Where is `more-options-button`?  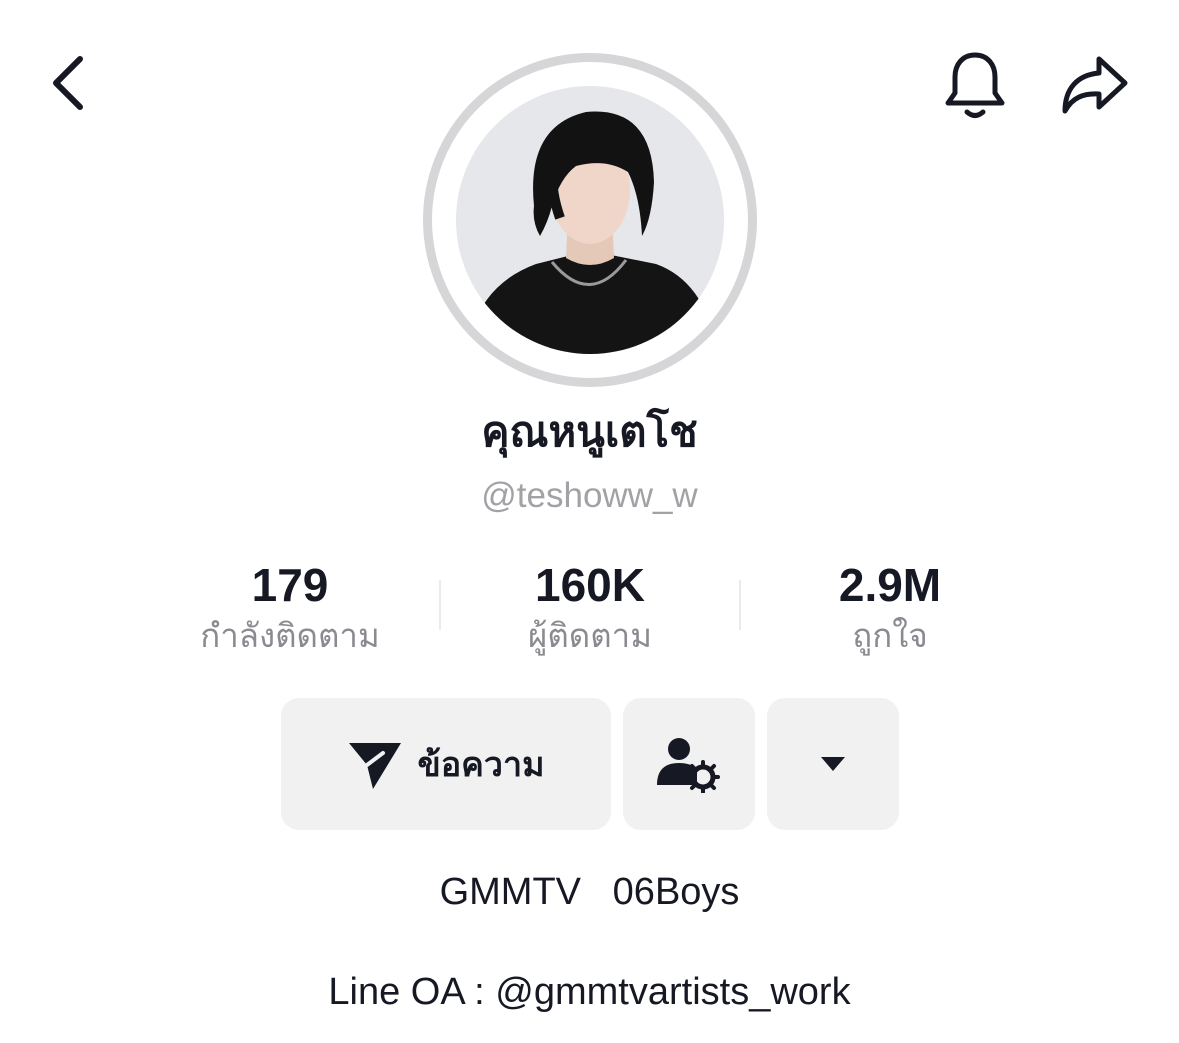 more-options-button is located at coordinates (833, 764).